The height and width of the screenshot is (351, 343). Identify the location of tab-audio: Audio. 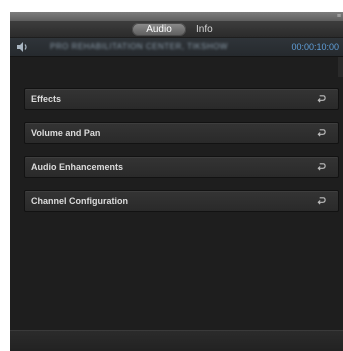
(159, 29).